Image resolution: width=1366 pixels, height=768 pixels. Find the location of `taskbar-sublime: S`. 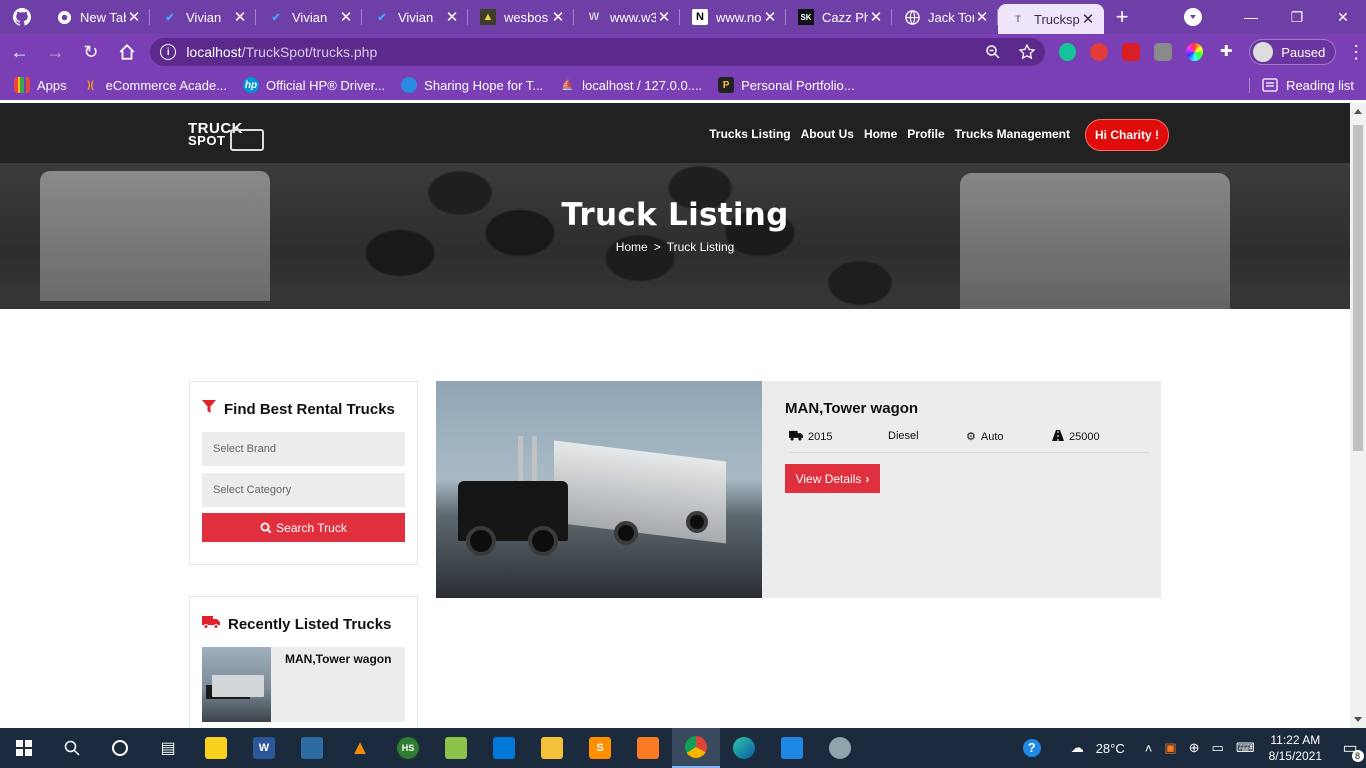

taskbar-sublime: S is located at coordinates (600, 748).